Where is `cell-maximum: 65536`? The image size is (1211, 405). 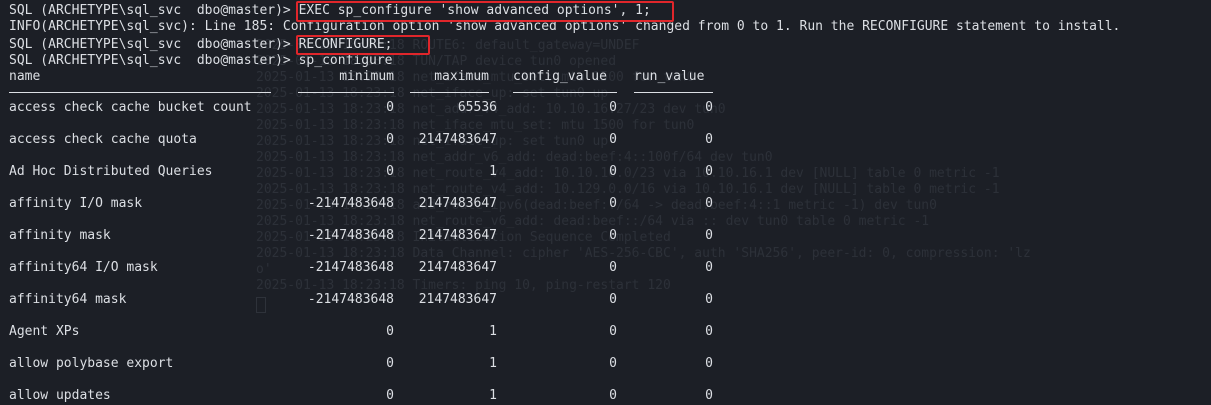
cell-maximum: 65536 is located at coordinates (477, 107).